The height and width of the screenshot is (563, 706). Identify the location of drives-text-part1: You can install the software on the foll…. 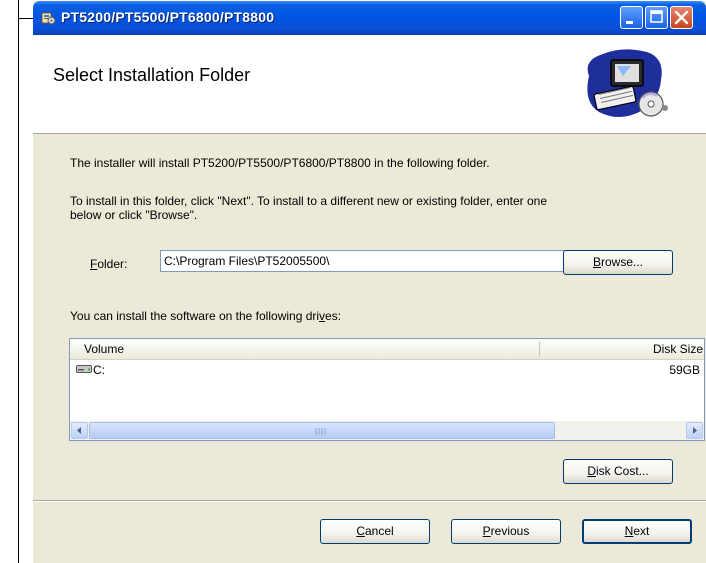
(195, 316).